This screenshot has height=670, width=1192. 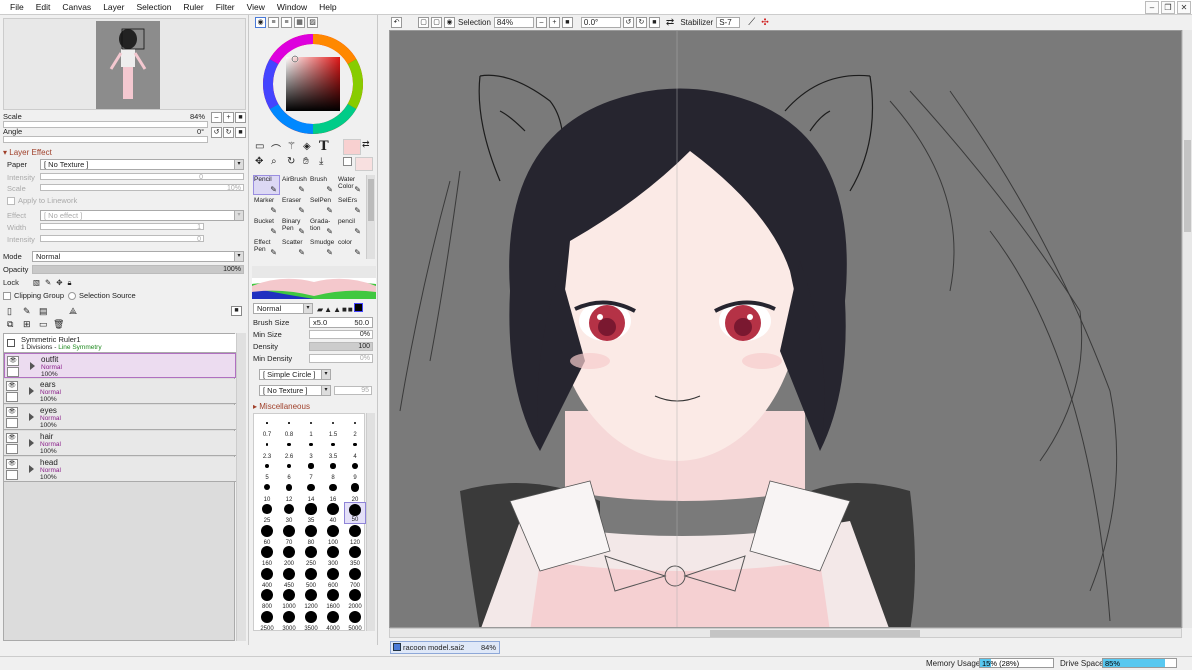 What do you see at coordinates (311, 470) in the screenshot?
I see `brush-size-7: 7` at bounding box center [311, 470].